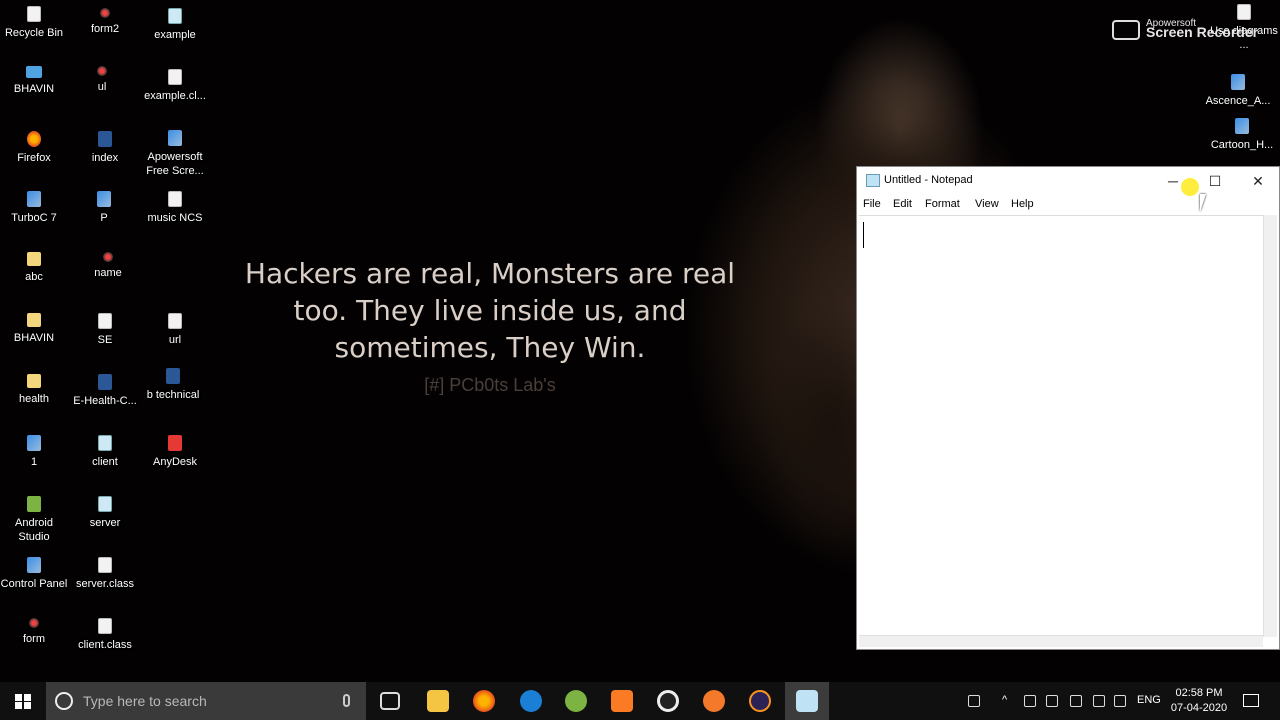  I want to click on desktop-icon-anydesk: AnyDesk, so click(175, 452).